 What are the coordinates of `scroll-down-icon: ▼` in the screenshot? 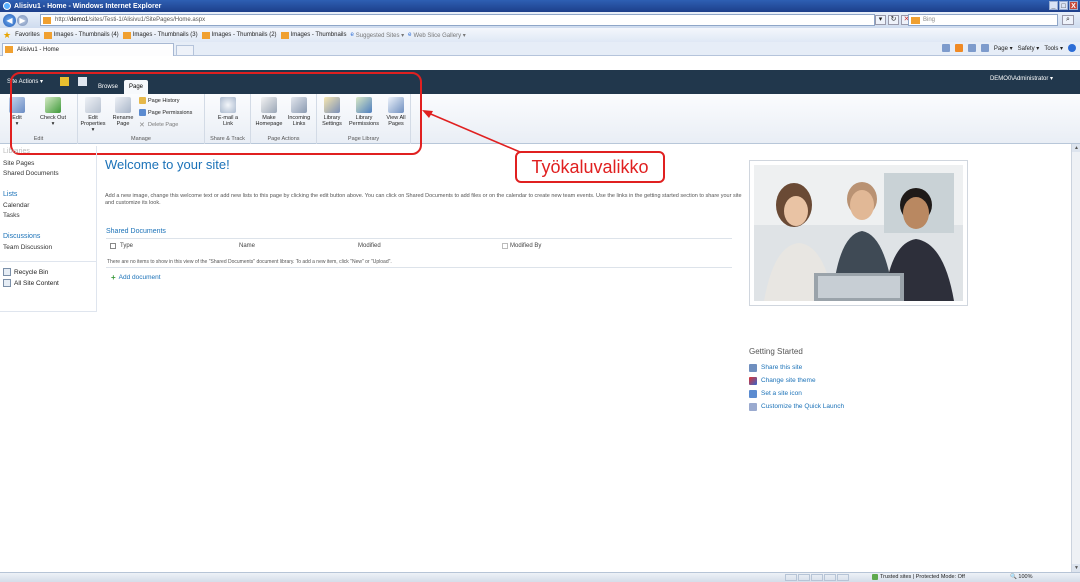 It's located at (1076, 568).